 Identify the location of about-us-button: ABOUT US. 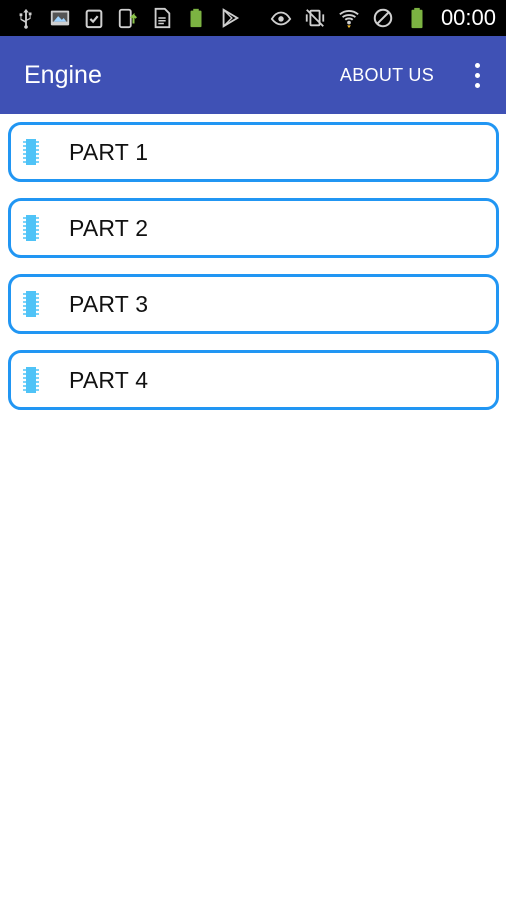
(387, 75).